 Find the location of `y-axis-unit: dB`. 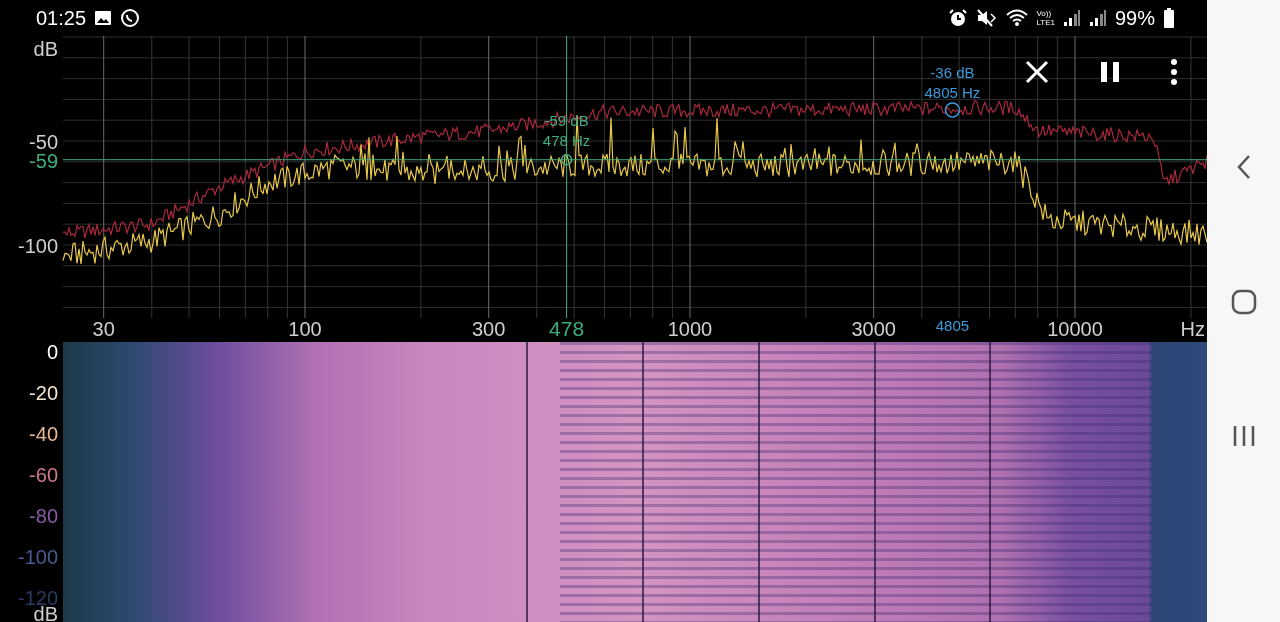

y-axis-unit: dB is located at coordinates (45, 49).